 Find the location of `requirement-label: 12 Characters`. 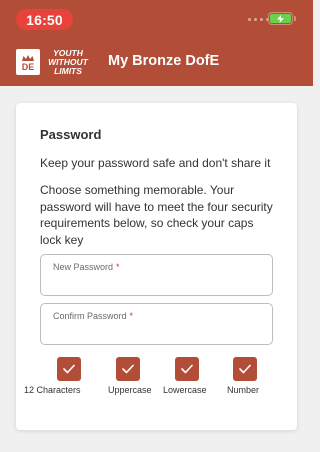

requirement-label: 12 Characters is located at coordinates (52, 390).